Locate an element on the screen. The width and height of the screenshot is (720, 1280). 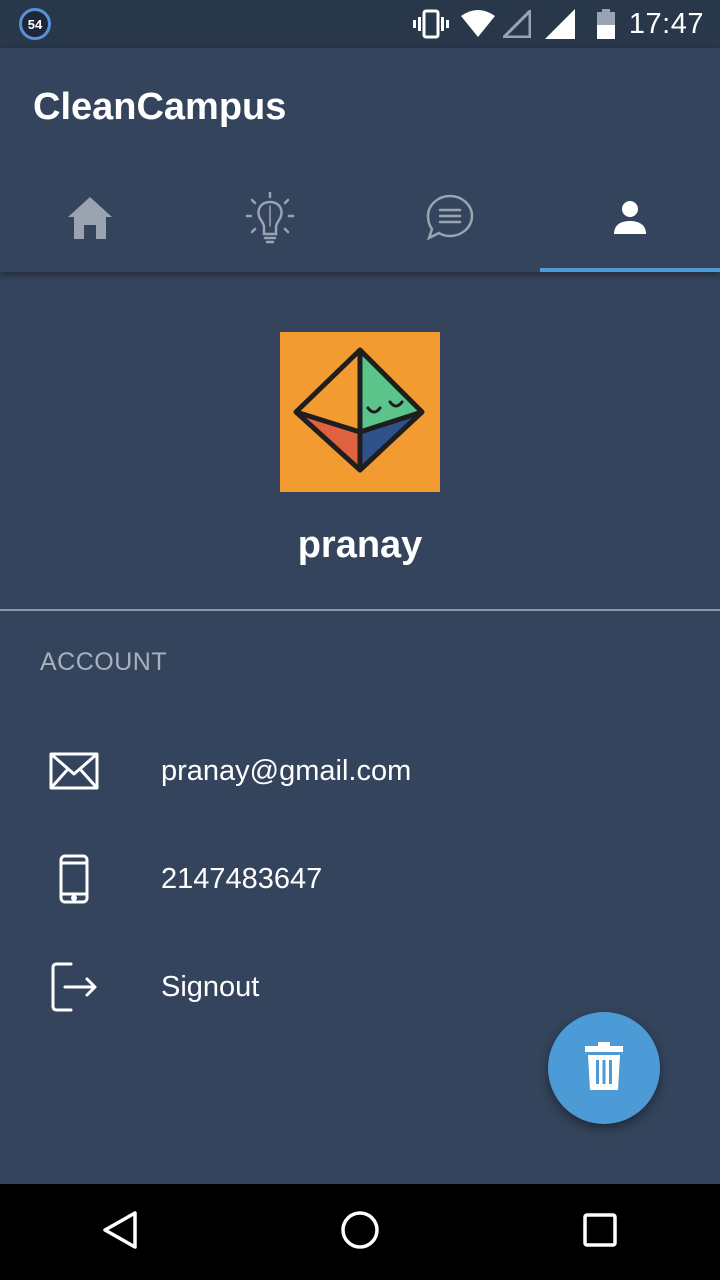
mail-icon is located at coordinates (74, 771).